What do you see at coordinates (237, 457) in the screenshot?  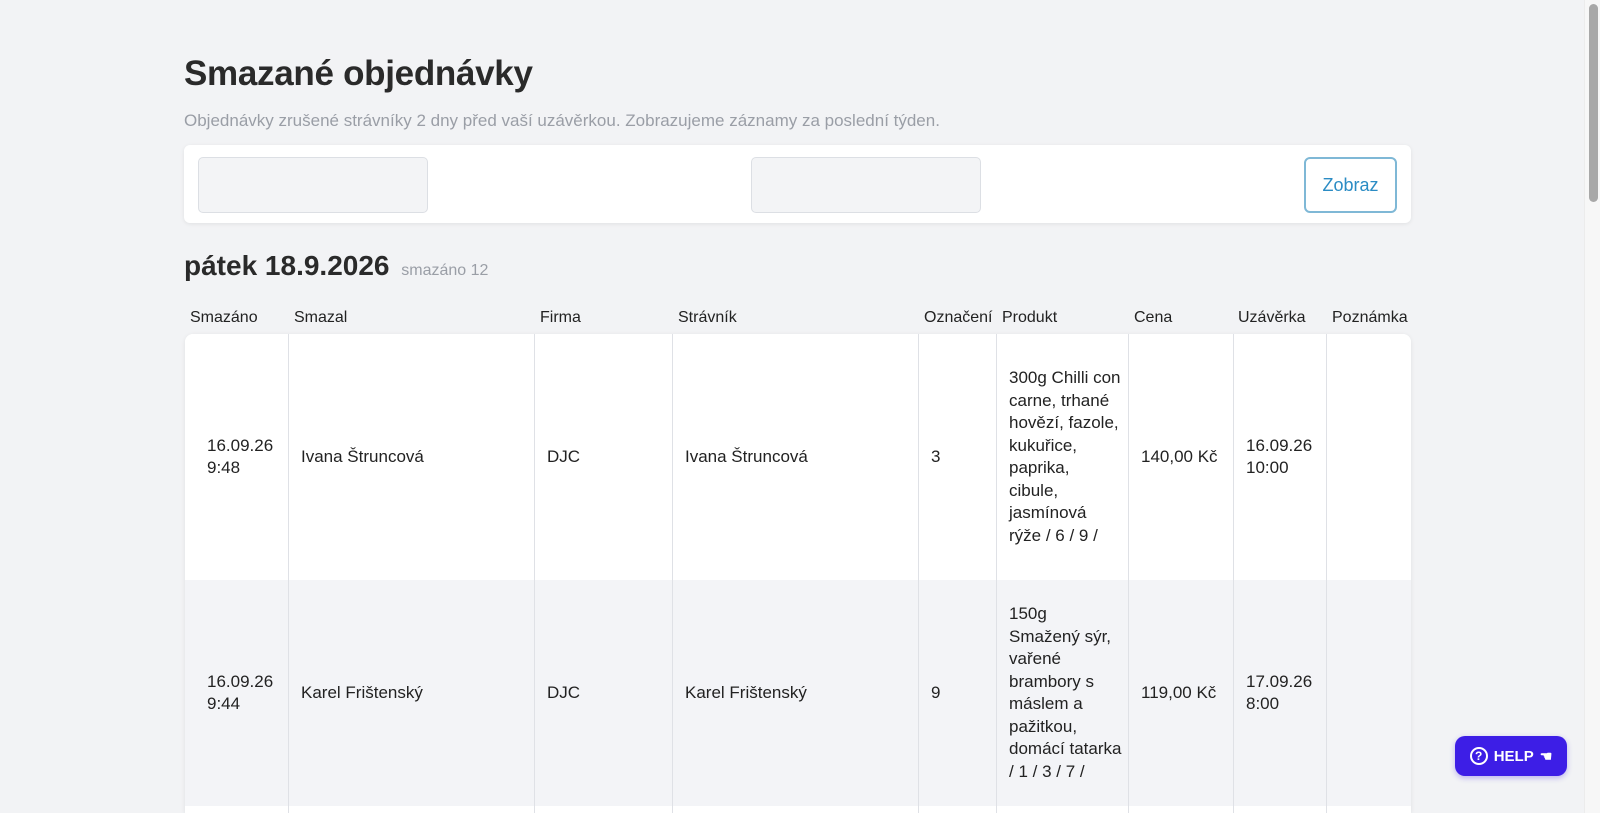 I see `cell-deleted: 16.09.26 9:48` at bounding box center [237, 457].